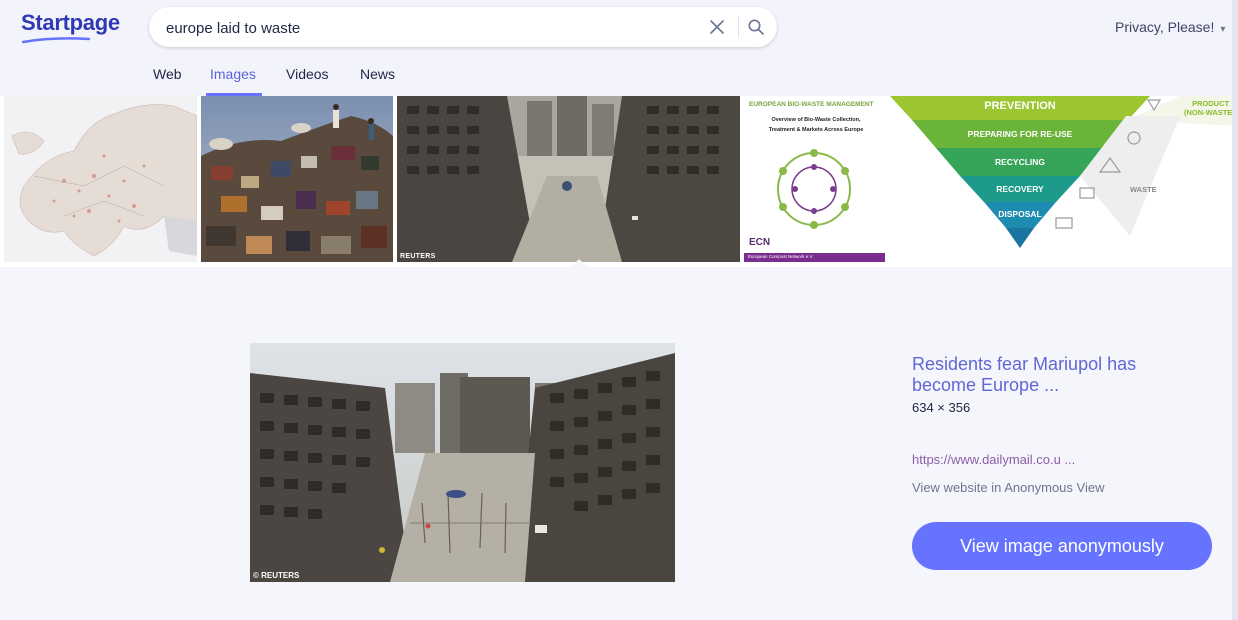 This screenshot has height=620, width=1238. What do you see at coordinates (100, 179) in the screenshot?
I see `thumbnail-europe-map` at bounding box center [100, 179].